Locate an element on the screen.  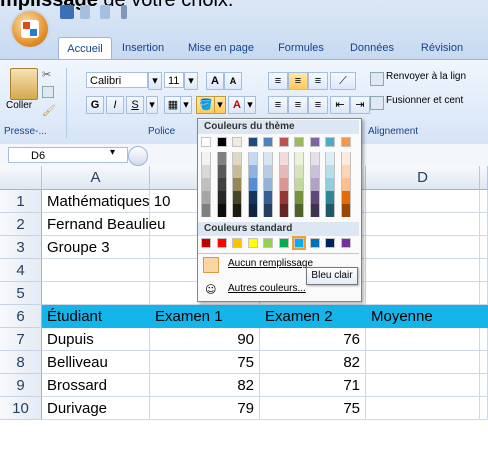
header-cell: Moyenne is located at coordinates (423, 316).